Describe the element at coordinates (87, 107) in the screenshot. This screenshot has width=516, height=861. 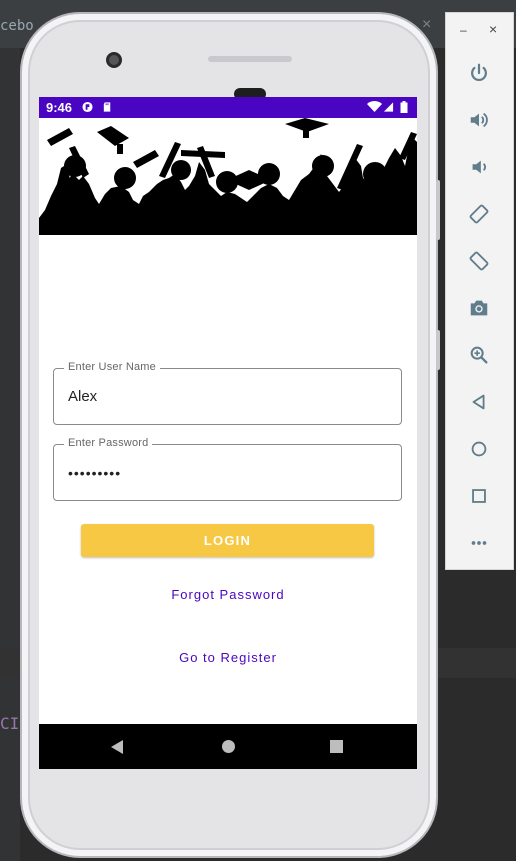
I see `notification-icon` at that location.